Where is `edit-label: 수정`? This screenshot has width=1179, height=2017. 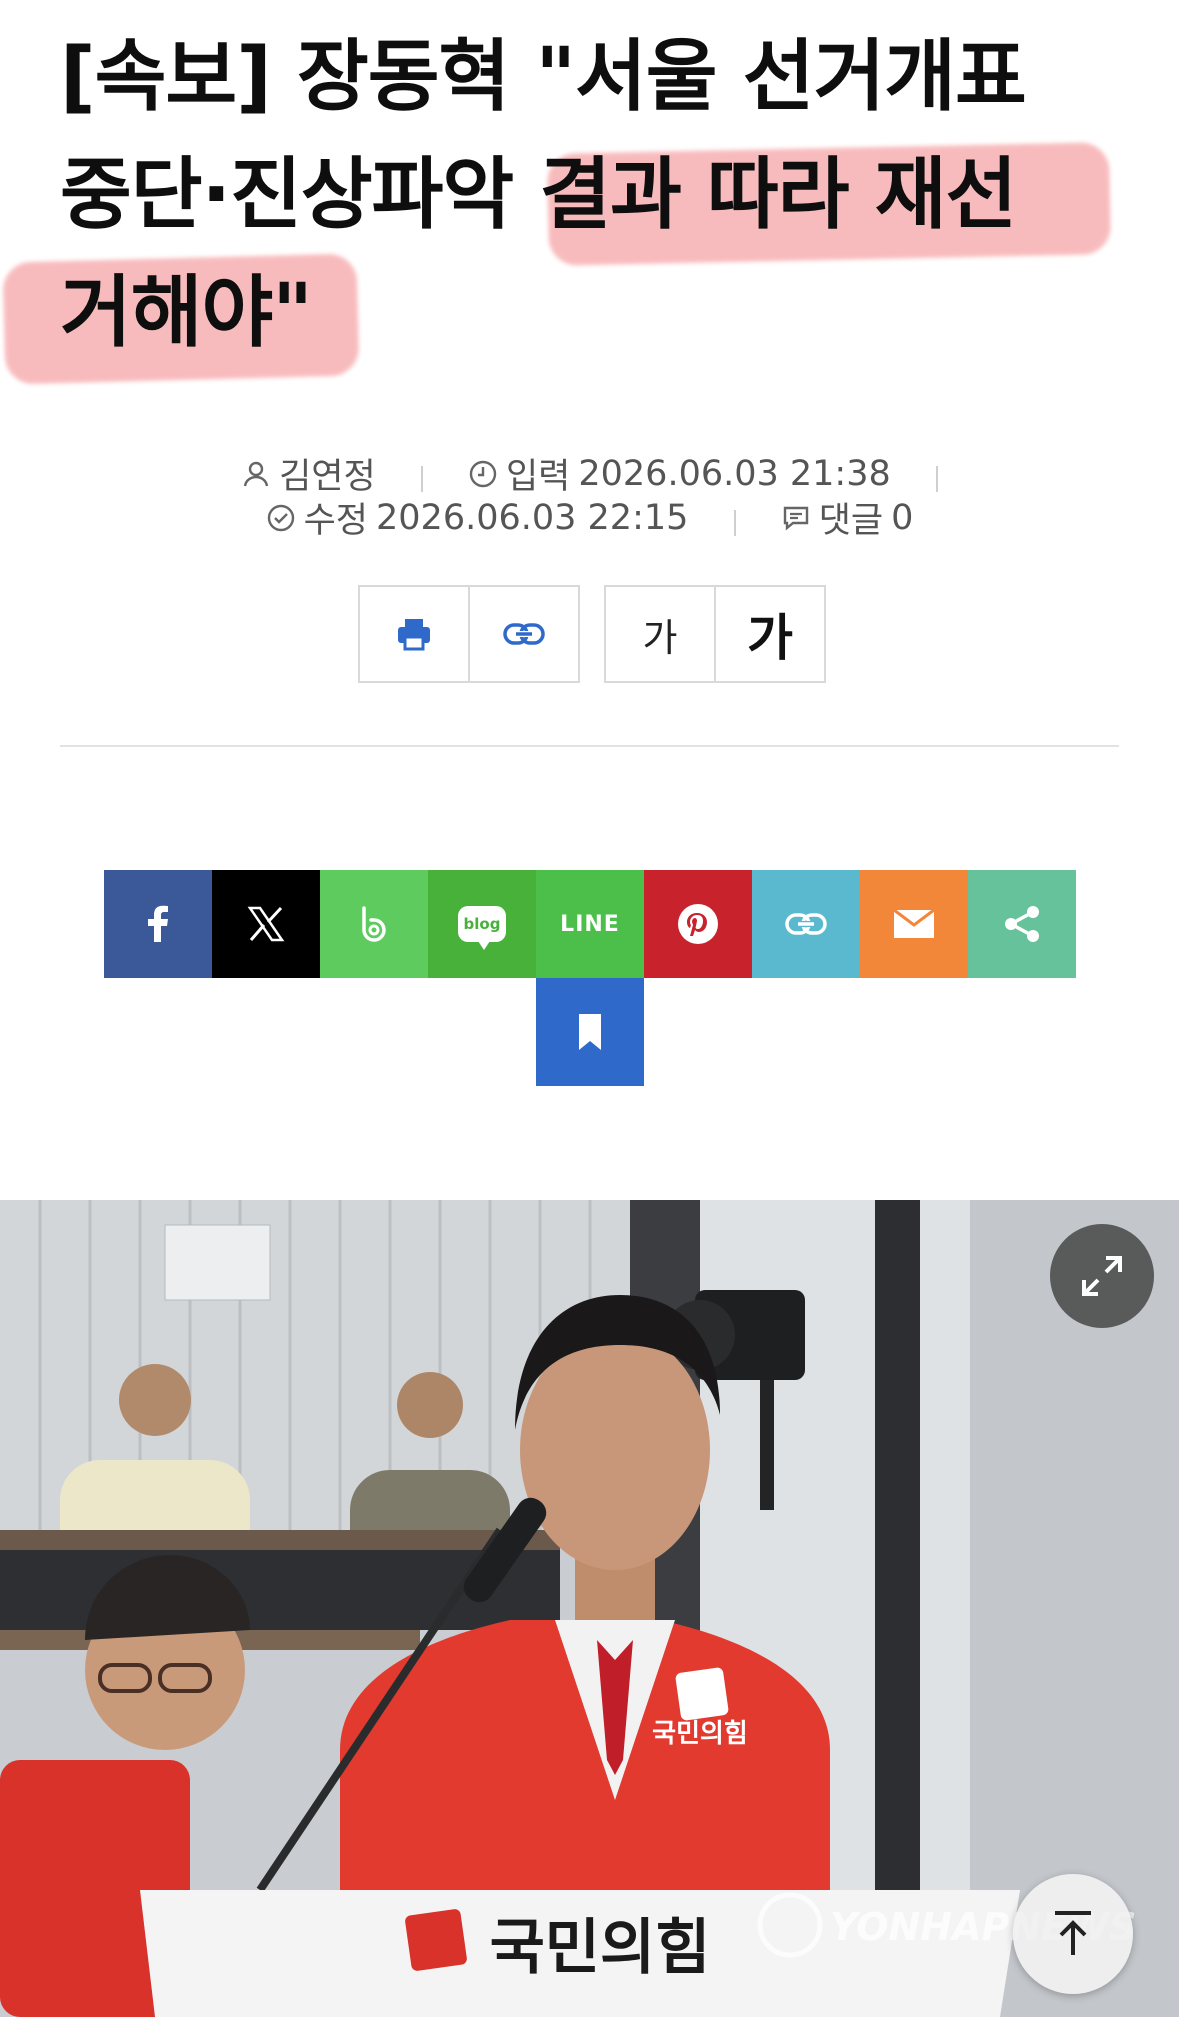
edit-label: 수정 is located at coordinates (336, 521).